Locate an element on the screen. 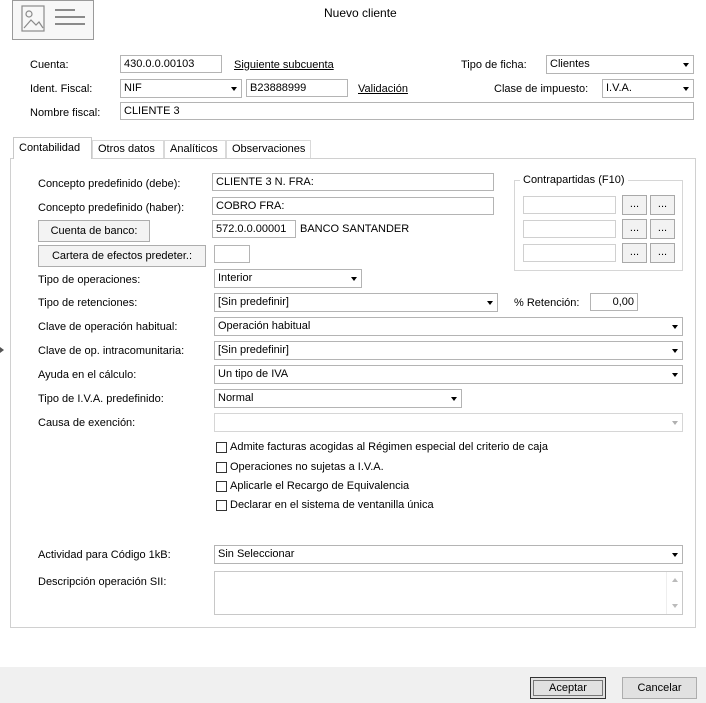  ayuda-calculo-value: Un tipo de IVA is located at coordinates (253, 374).